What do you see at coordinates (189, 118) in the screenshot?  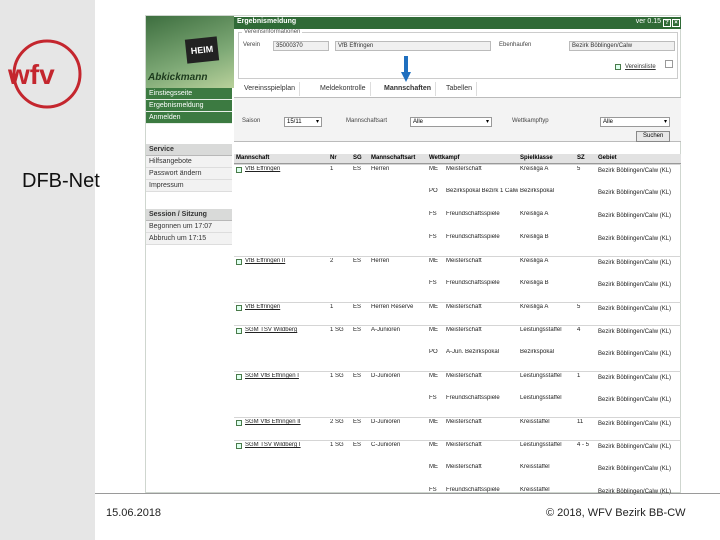 I see `nav-item-anmelden: Anmelden` at bounding box center [189, 118].